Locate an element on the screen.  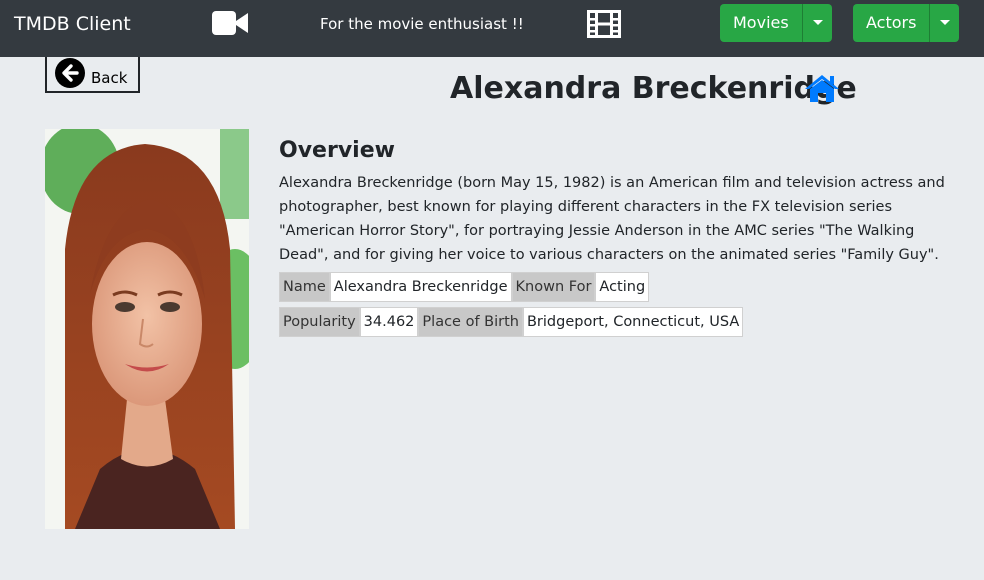
popularity-label: Popularity is located at coordinates (319, 322).